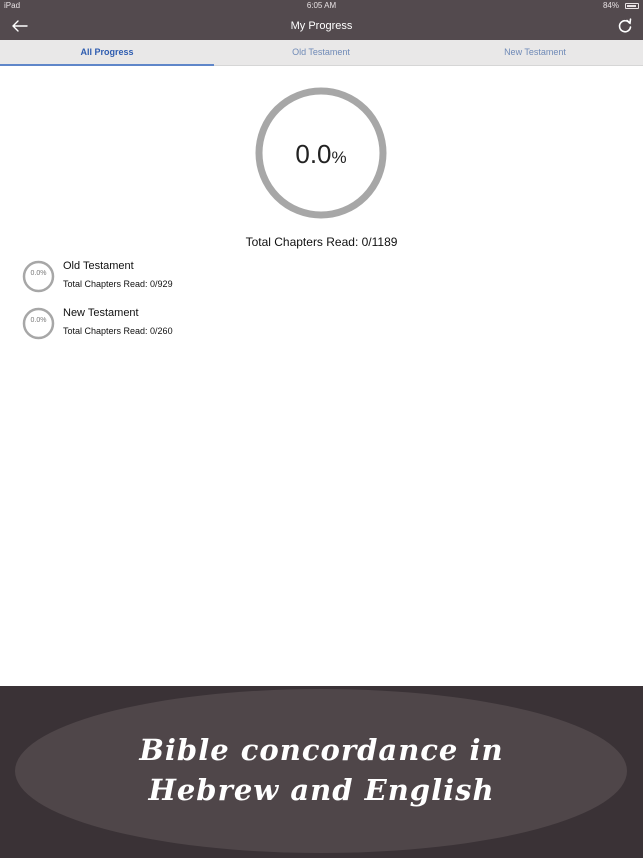  Describe the element at coordinates (321, 750) in the screenshot. I see `banner-line-1: Bible concordance in` at that location.